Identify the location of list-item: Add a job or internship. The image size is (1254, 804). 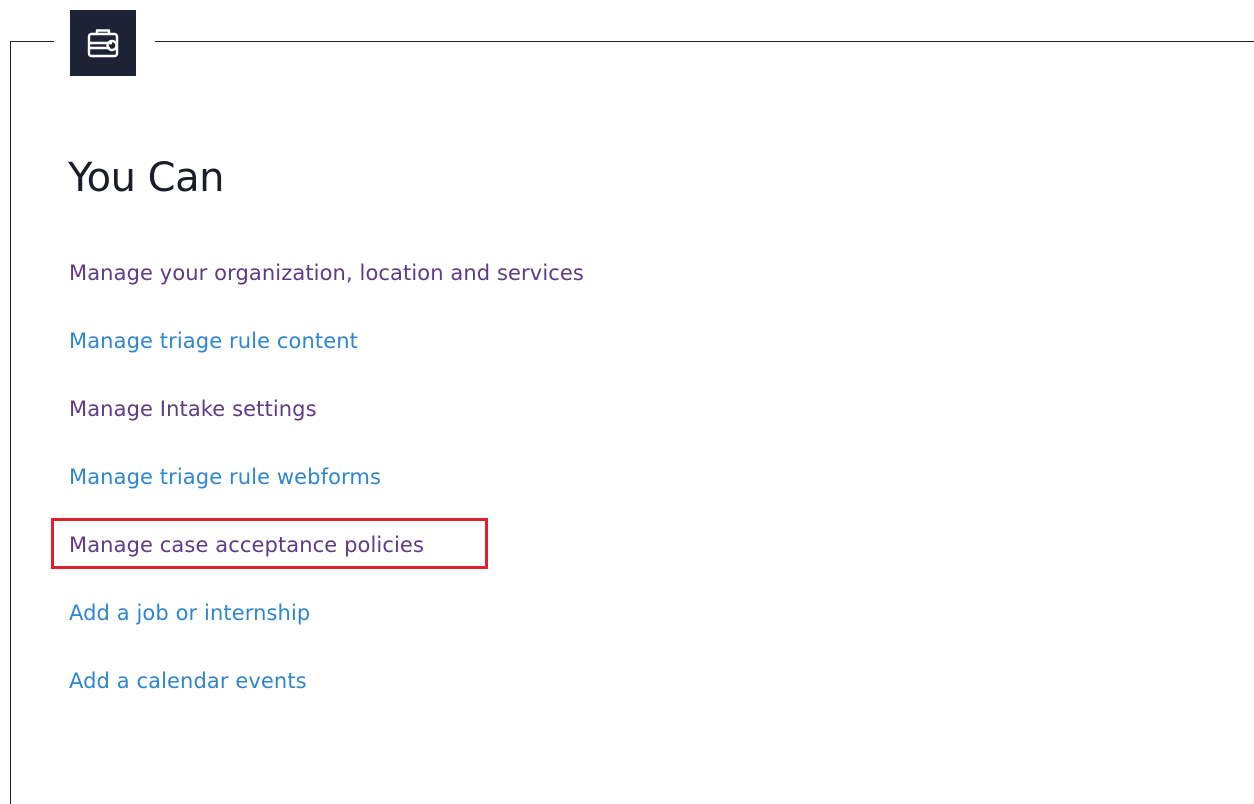
(326, 631).